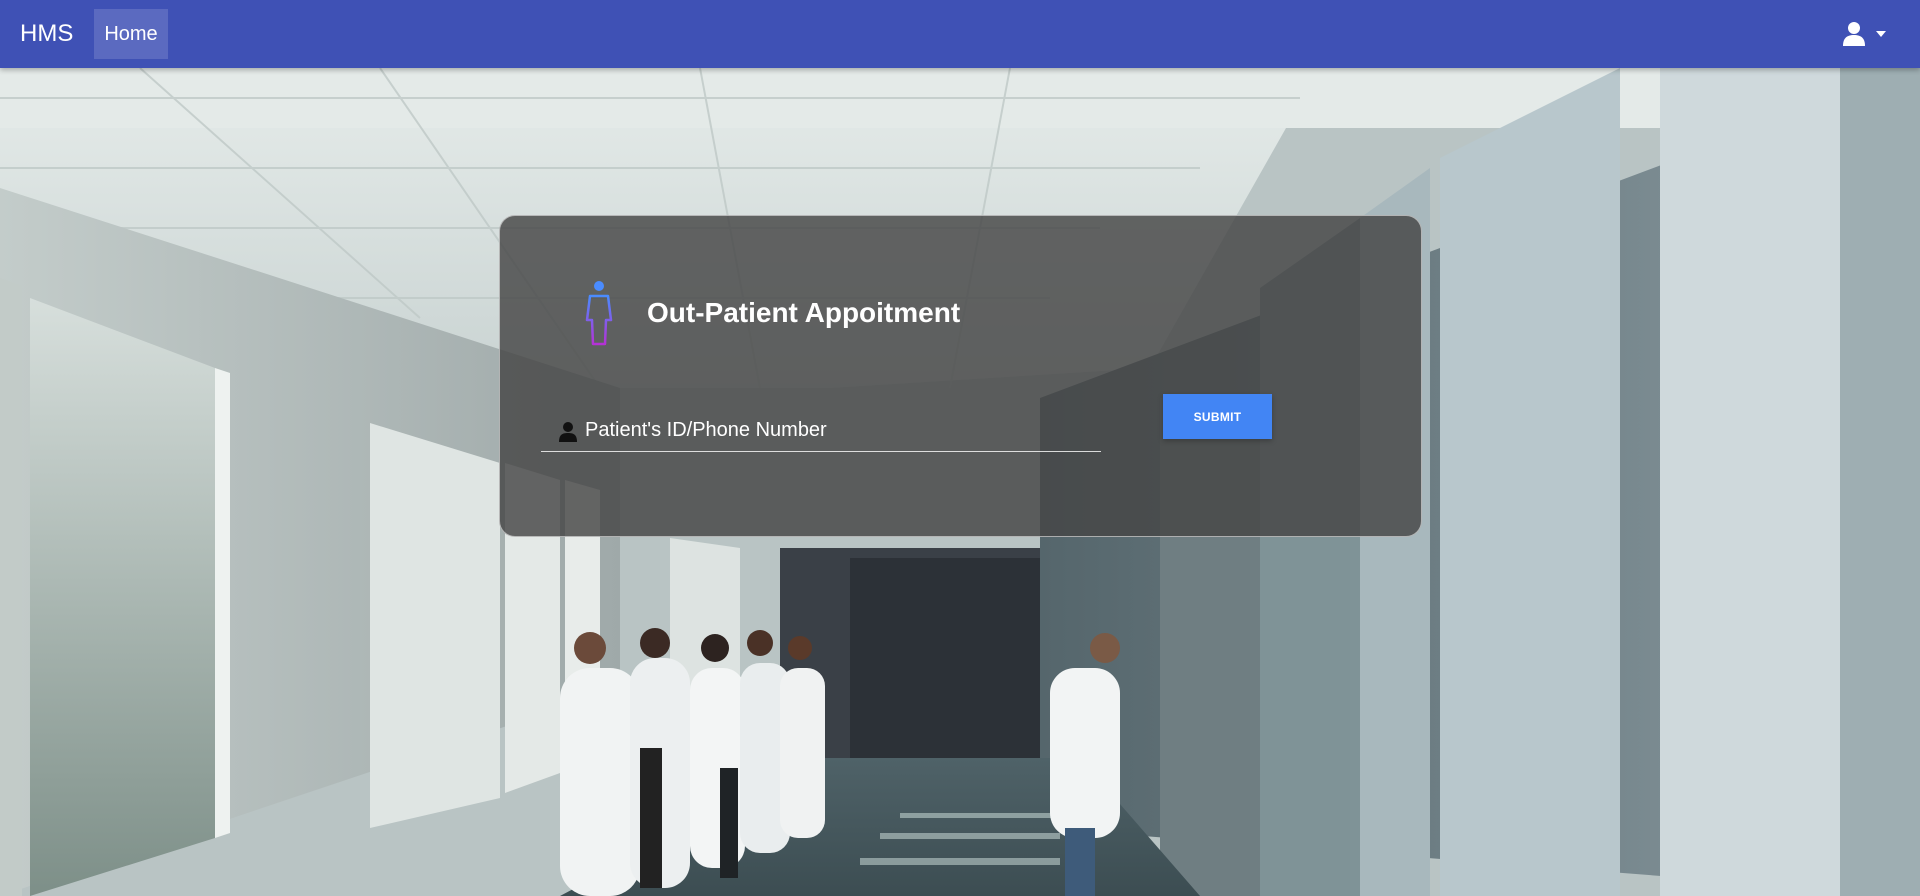 This screenshot has width=1920, height=896. Describe the element at coordinates (804, 312) in the screenshot. I see `appointment-title: Out-Patient Appoitment` at that location.